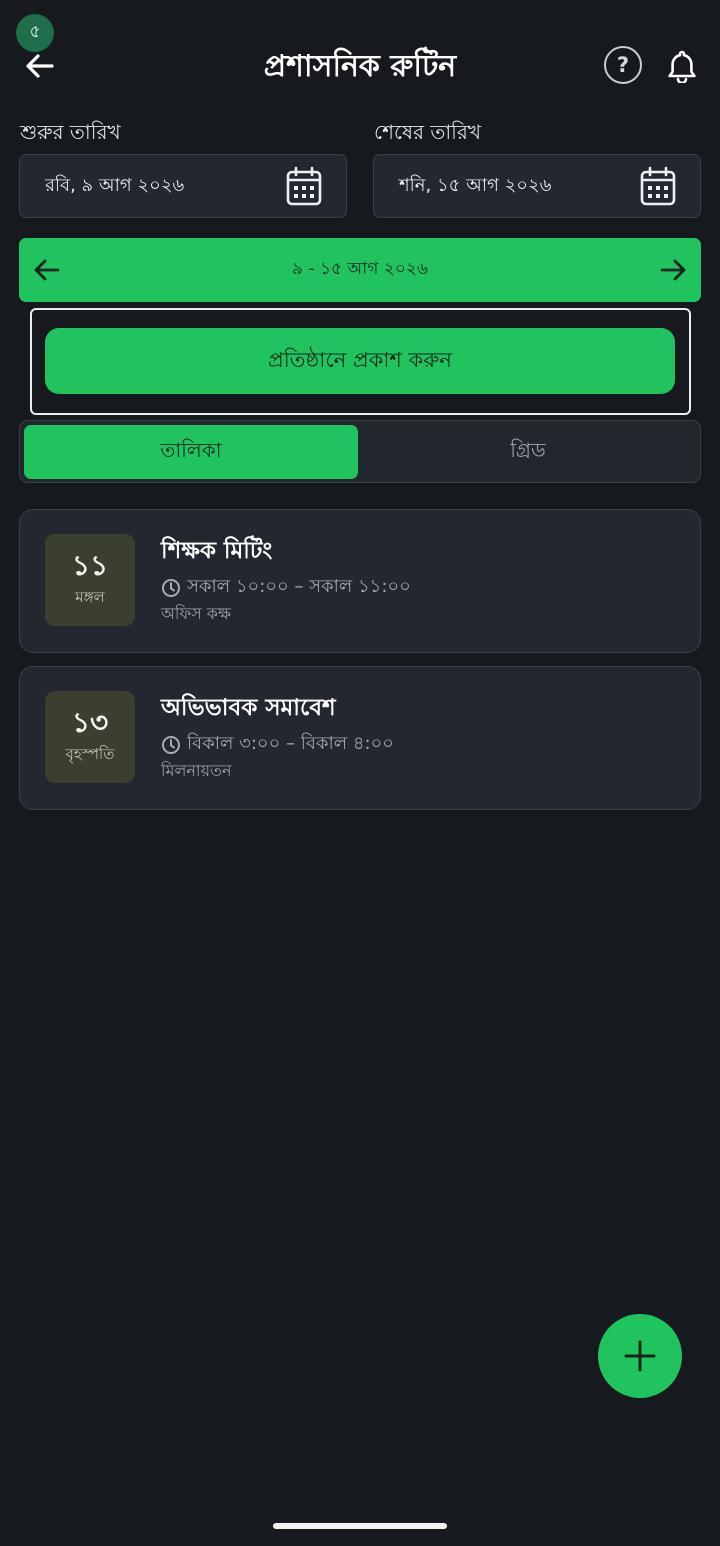  What do you see at coordinates (90, 596) in the screenshot?
I see `event-weekday: মঙ্গল` at bounding box center [90, 596].